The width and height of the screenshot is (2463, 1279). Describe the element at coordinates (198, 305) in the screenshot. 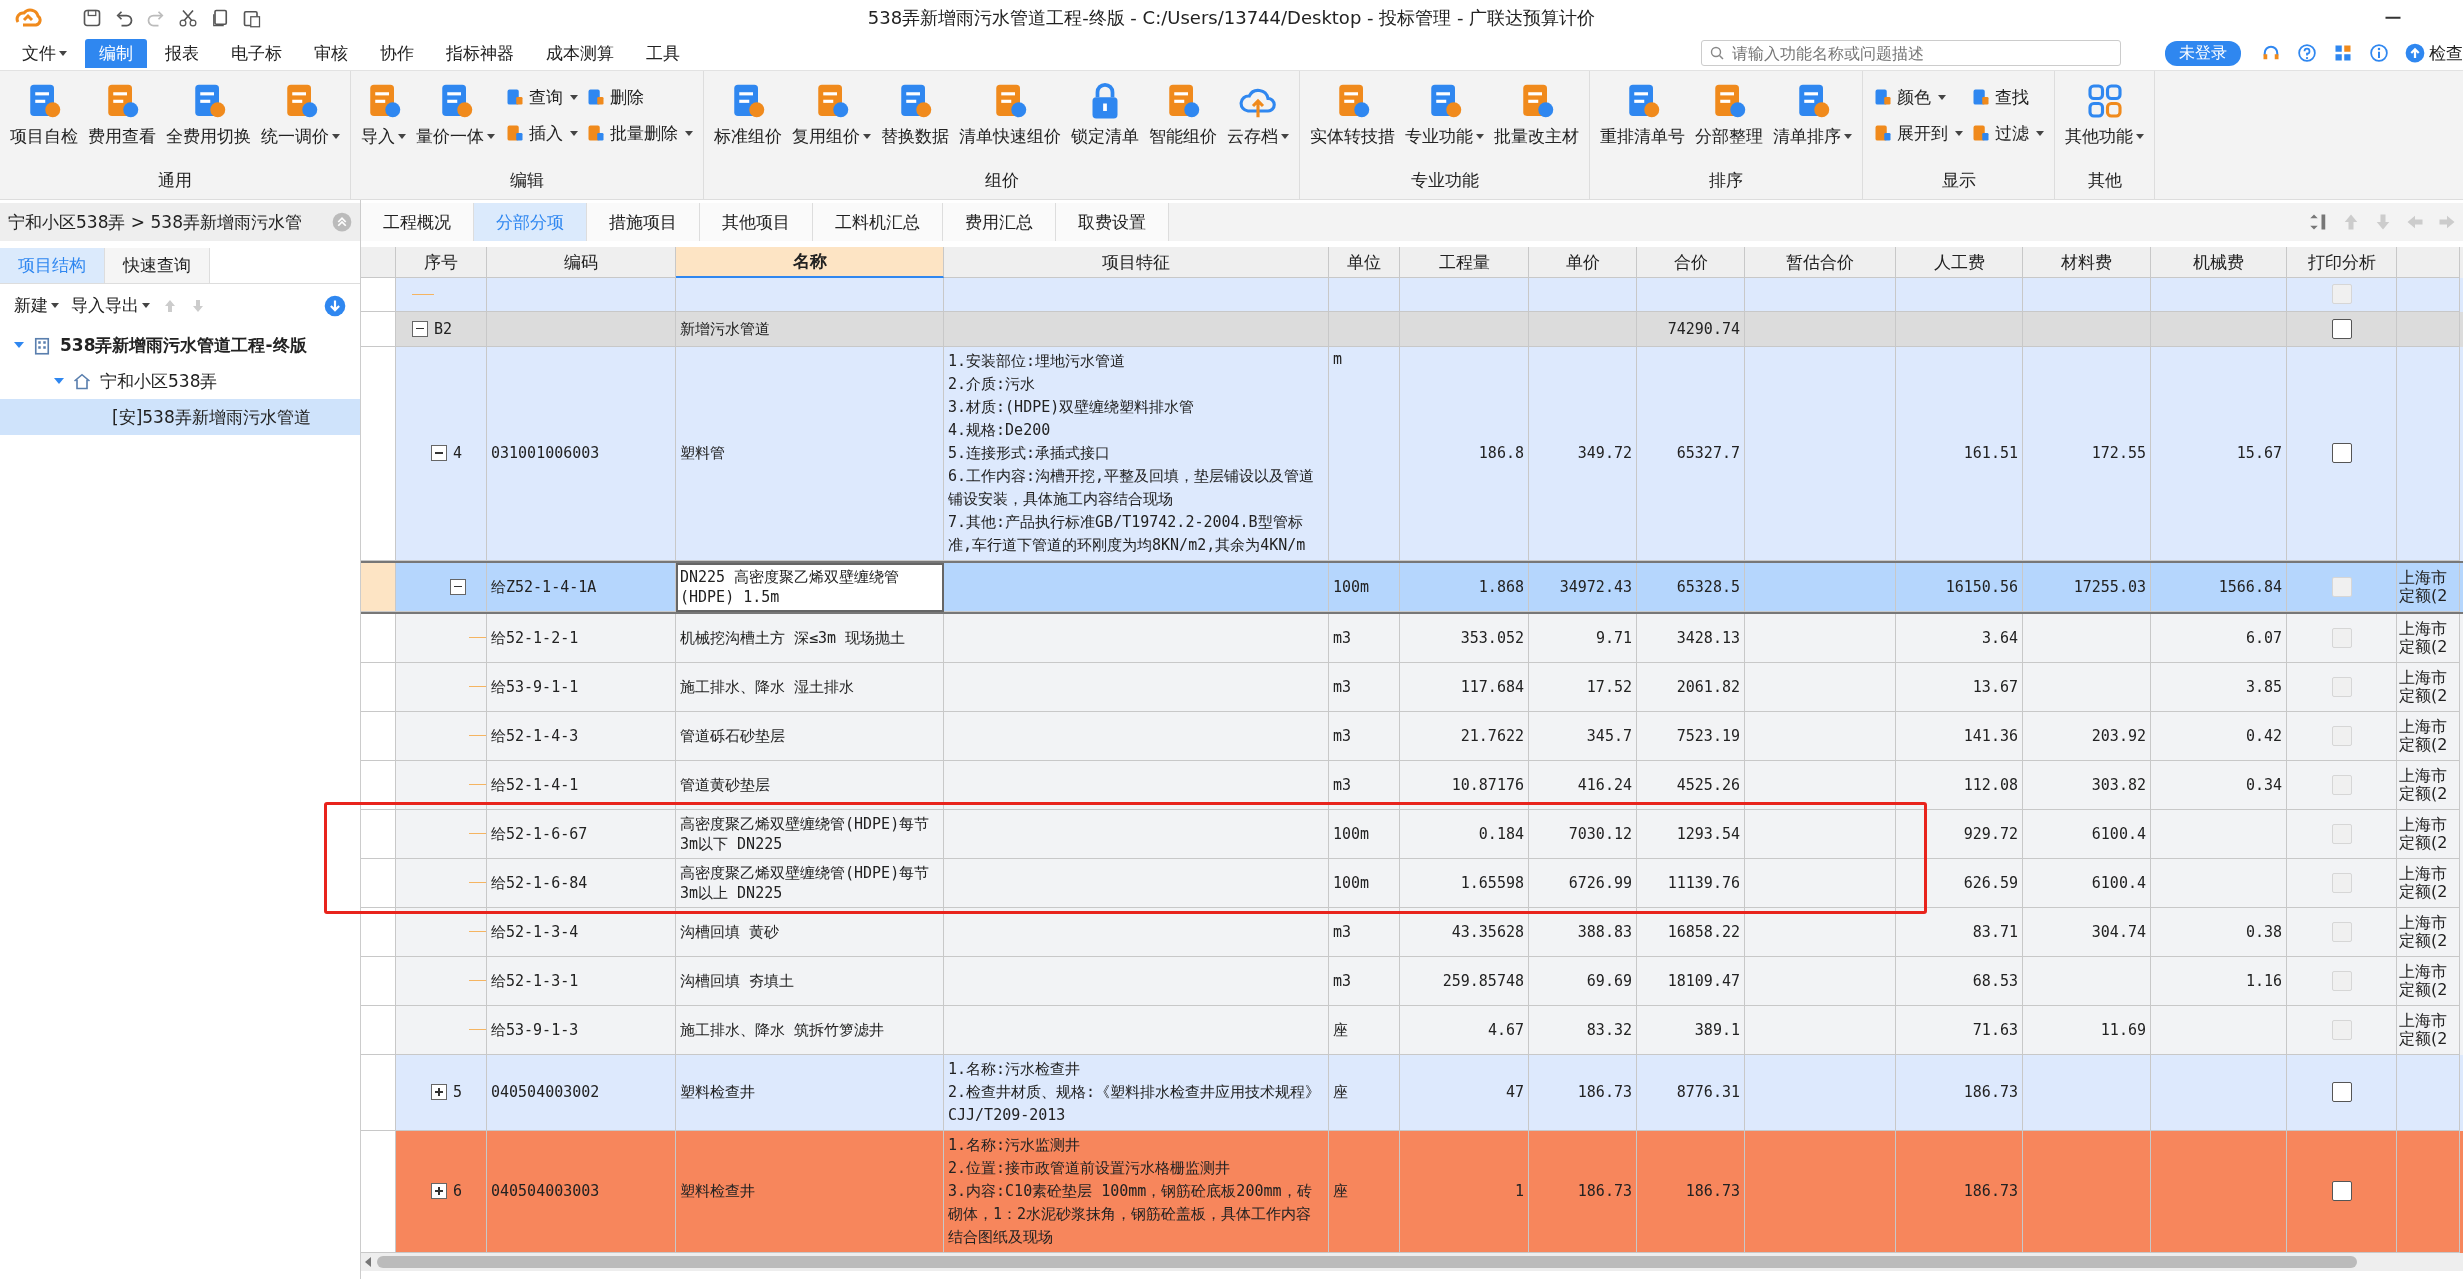

I see `down-arrow-icon` at that location.